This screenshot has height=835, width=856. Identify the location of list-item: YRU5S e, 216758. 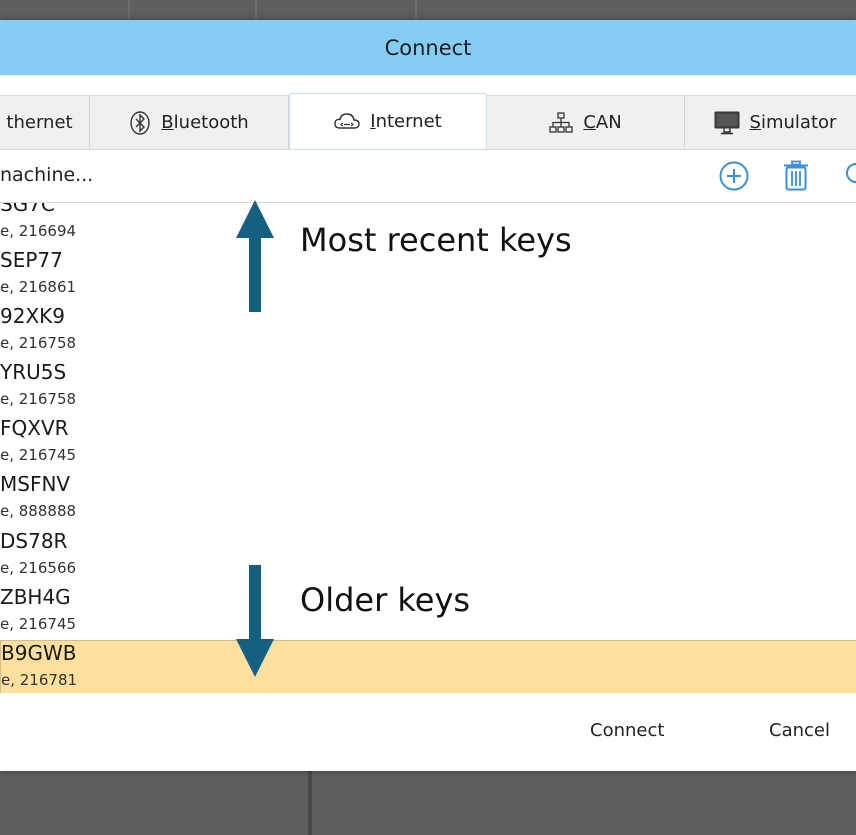
(428, 388).